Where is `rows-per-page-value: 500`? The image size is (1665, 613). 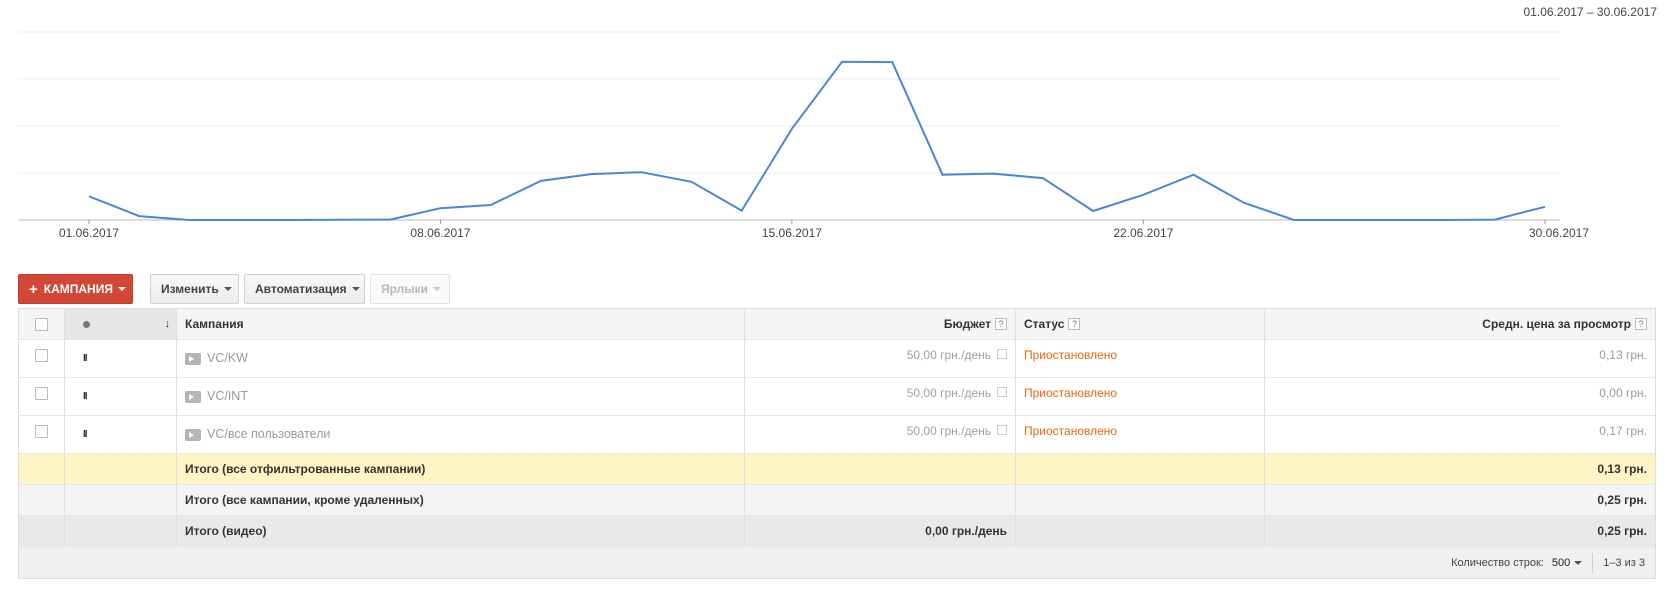 rows-per-page-value: 500 is located at coordinates (1561, 562).